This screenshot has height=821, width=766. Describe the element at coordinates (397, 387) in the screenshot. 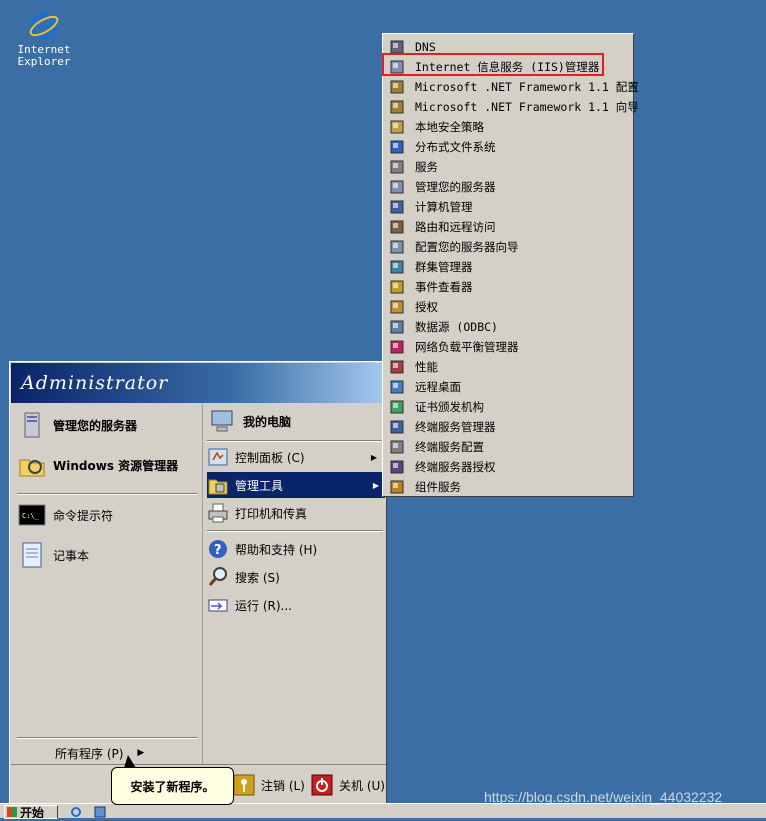

I see `remote-desktop-icon` at that location.